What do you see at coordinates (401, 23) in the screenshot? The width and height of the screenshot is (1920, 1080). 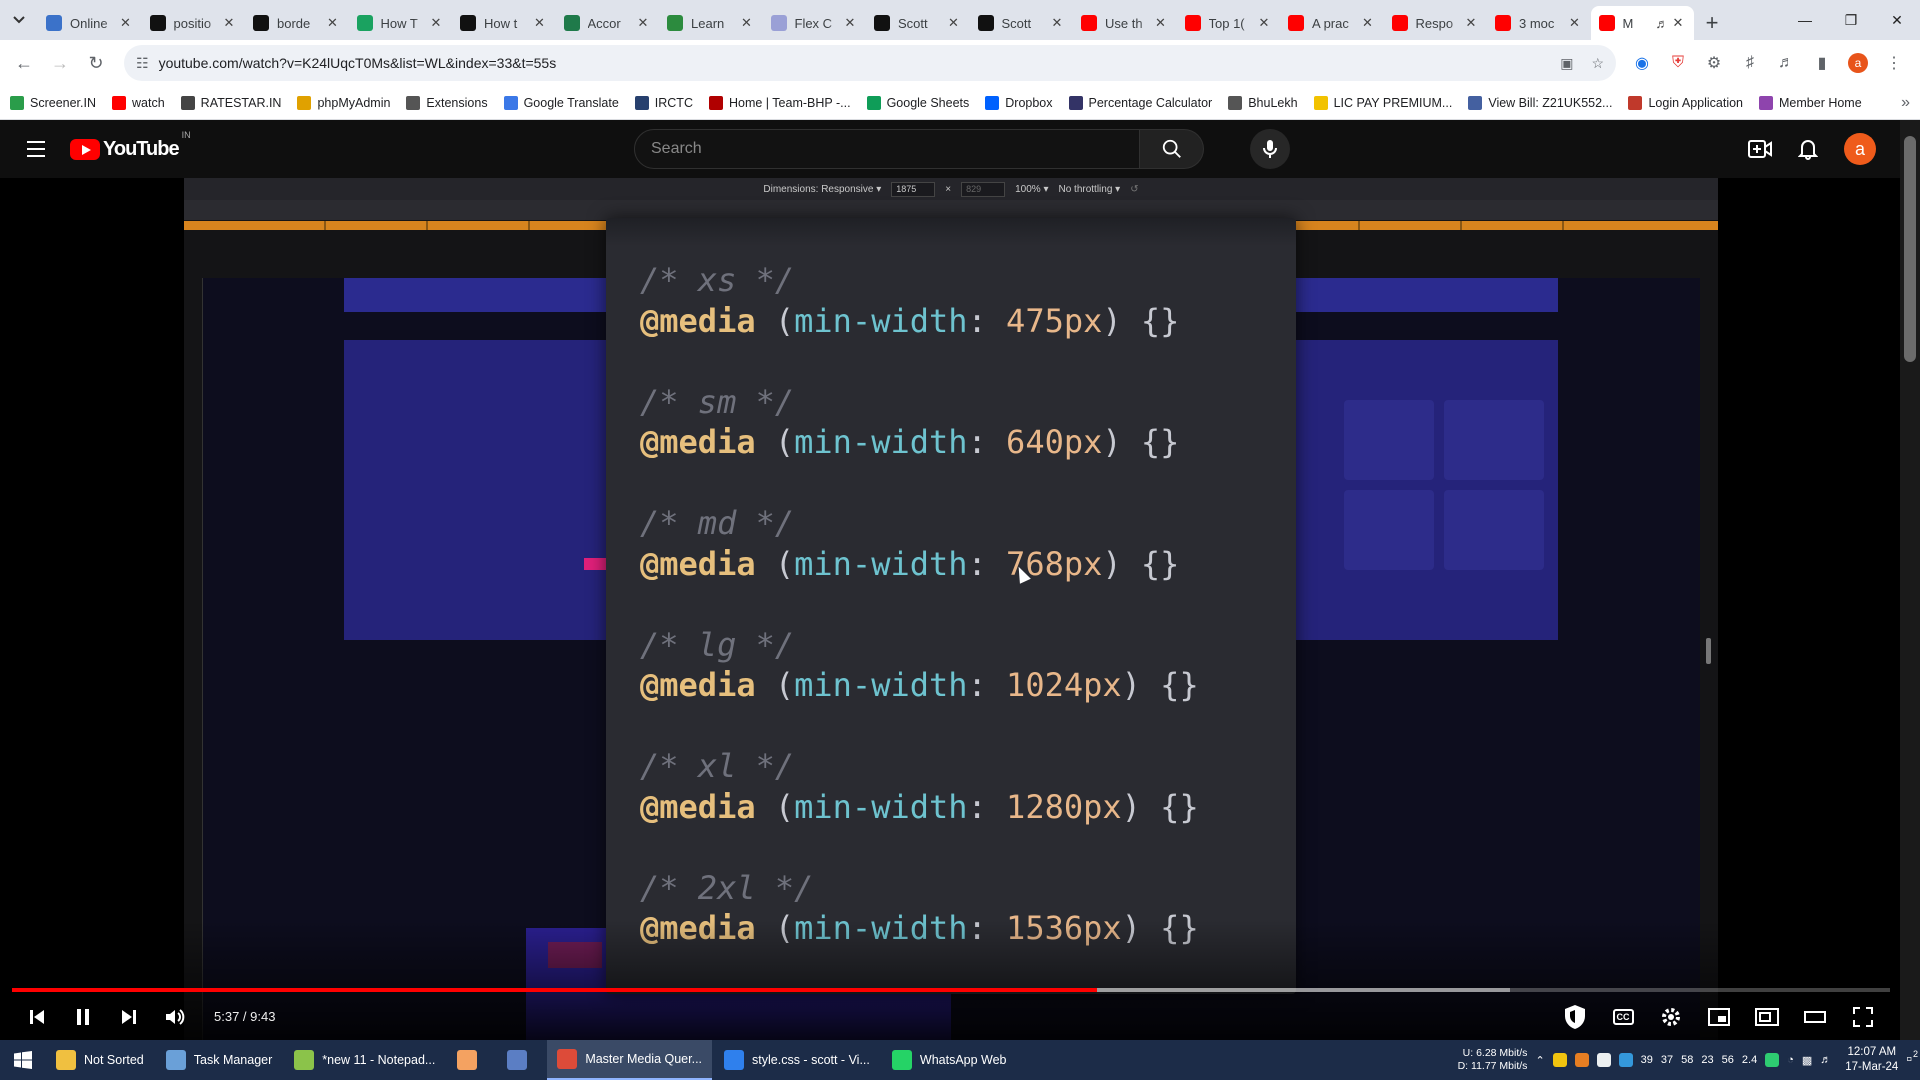 I see `browser-tab: How T ✕` at bounding box center [401, 23].